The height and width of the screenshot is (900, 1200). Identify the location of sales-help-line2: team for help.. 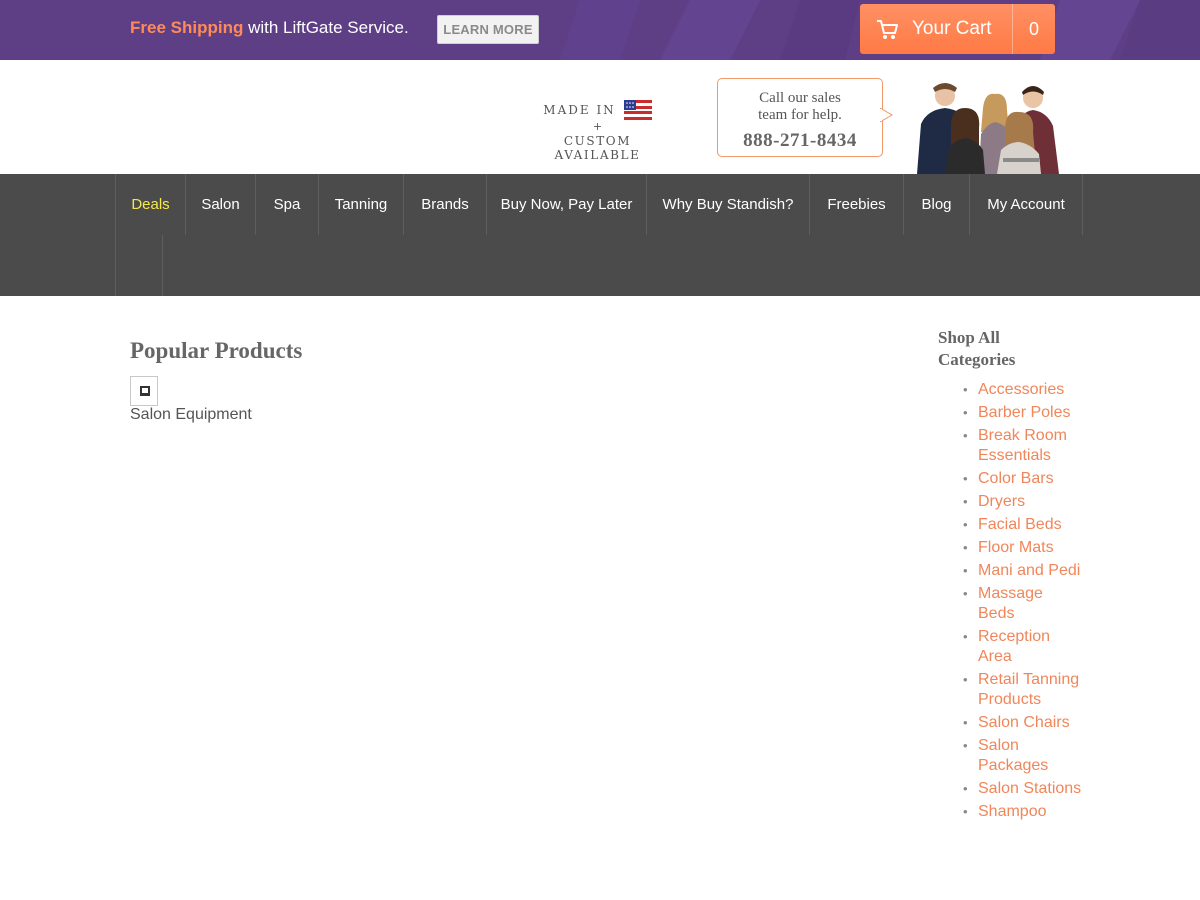
(800, 115).